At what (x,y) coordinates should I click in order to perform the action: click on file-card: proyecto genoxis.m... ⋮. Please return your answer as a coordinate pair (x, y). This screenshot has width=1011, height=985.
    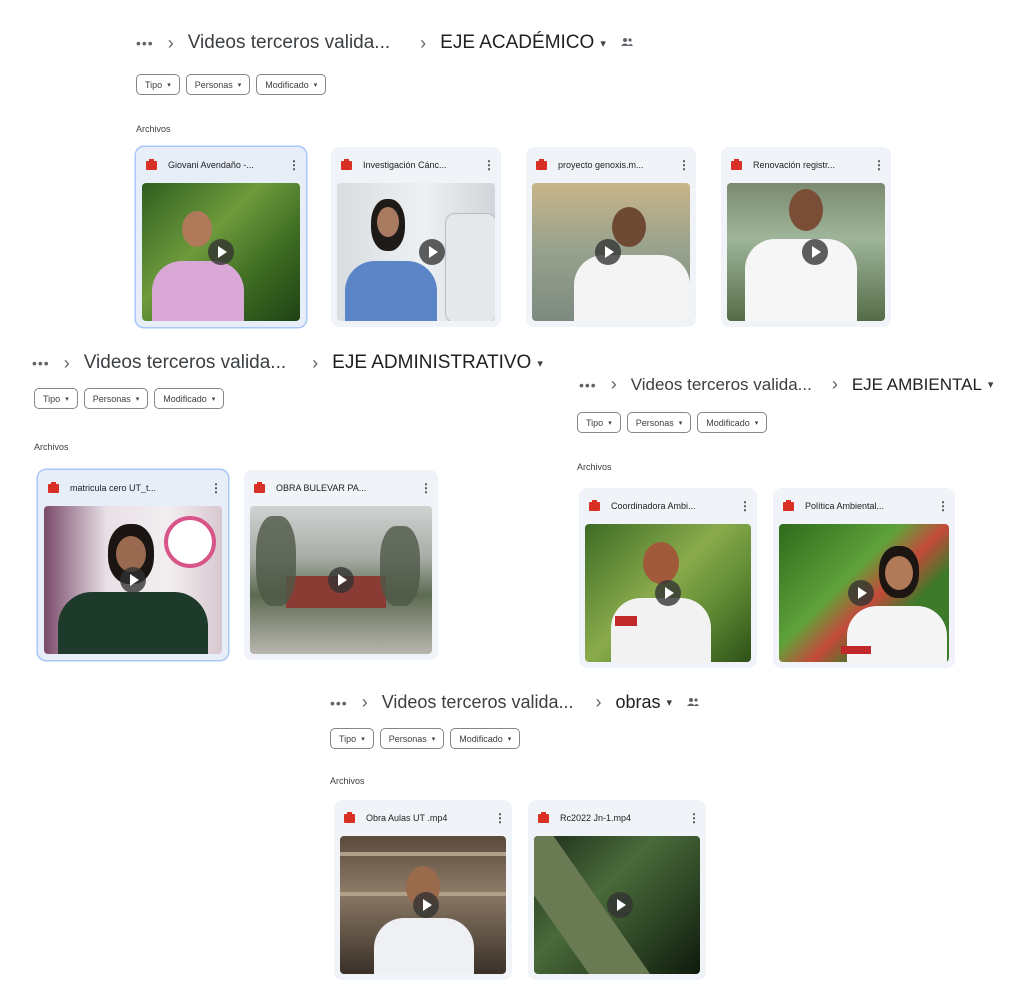
    Looking at the image, I should click on (611, 237).